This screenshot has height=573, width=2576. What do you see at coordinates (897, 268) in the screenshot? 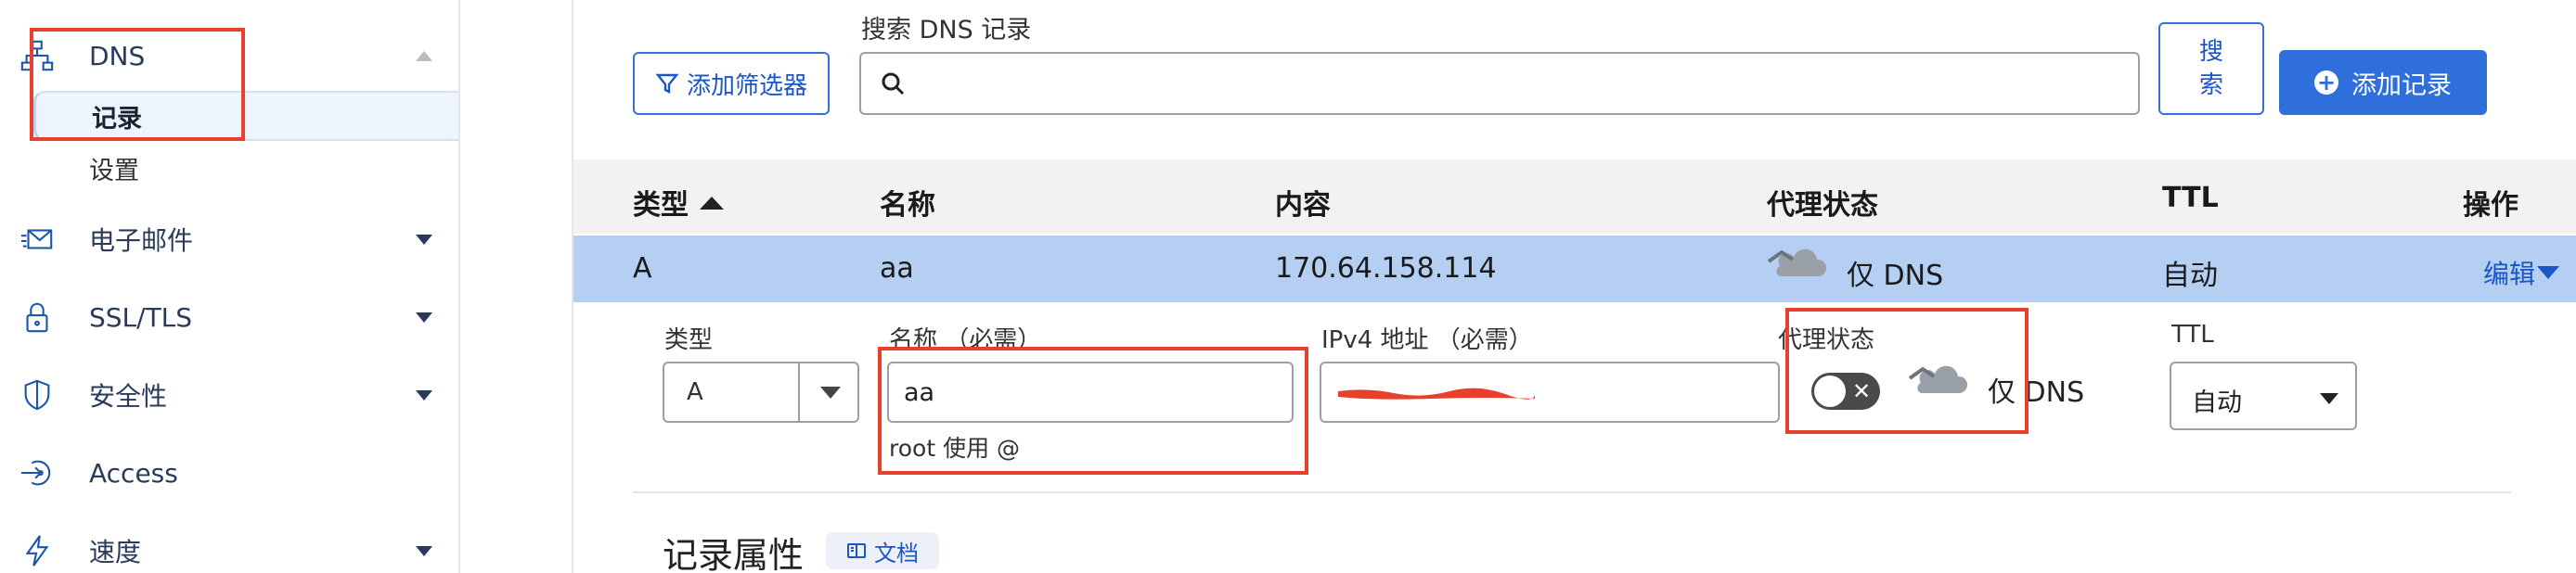
I see `cell-name: aa` at bounding box center [897, 268].